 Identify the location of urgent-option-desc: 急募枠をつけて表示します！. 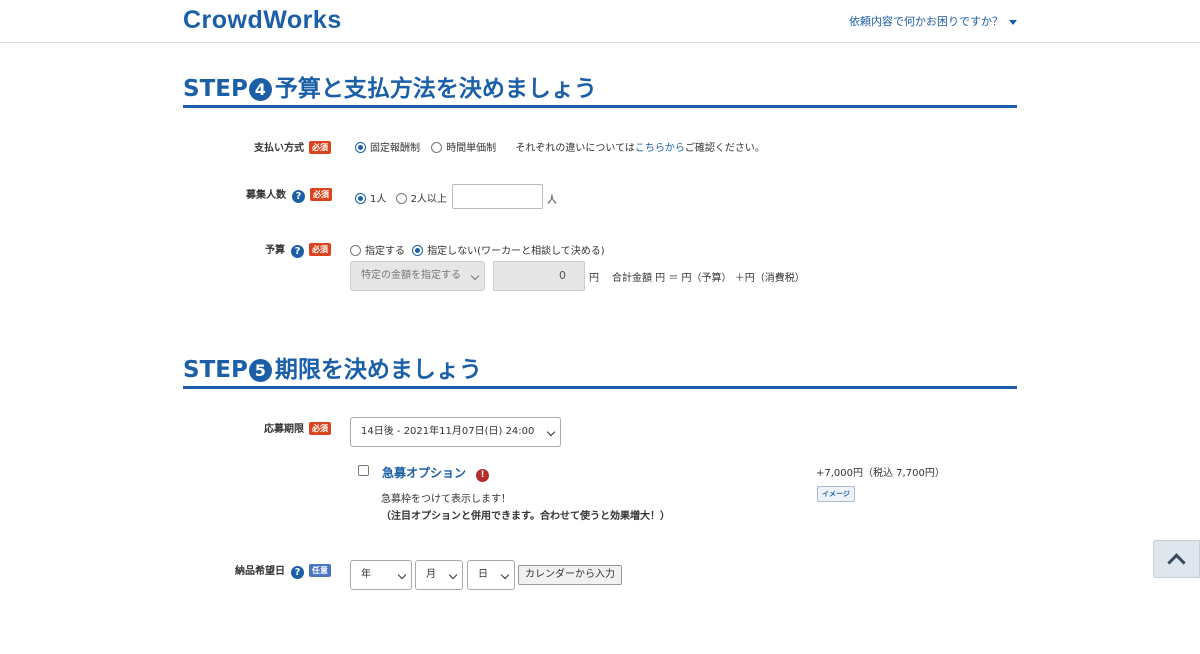
(446, 499).